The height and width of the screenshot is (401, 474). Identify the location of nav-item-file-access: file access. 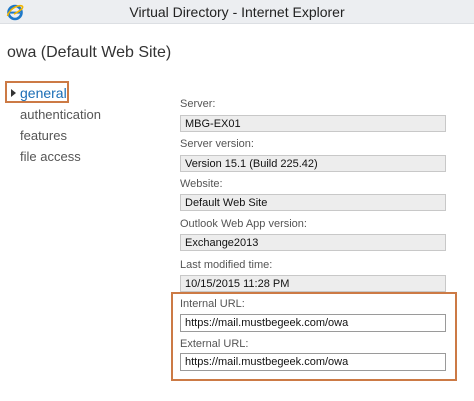
(50, 156).